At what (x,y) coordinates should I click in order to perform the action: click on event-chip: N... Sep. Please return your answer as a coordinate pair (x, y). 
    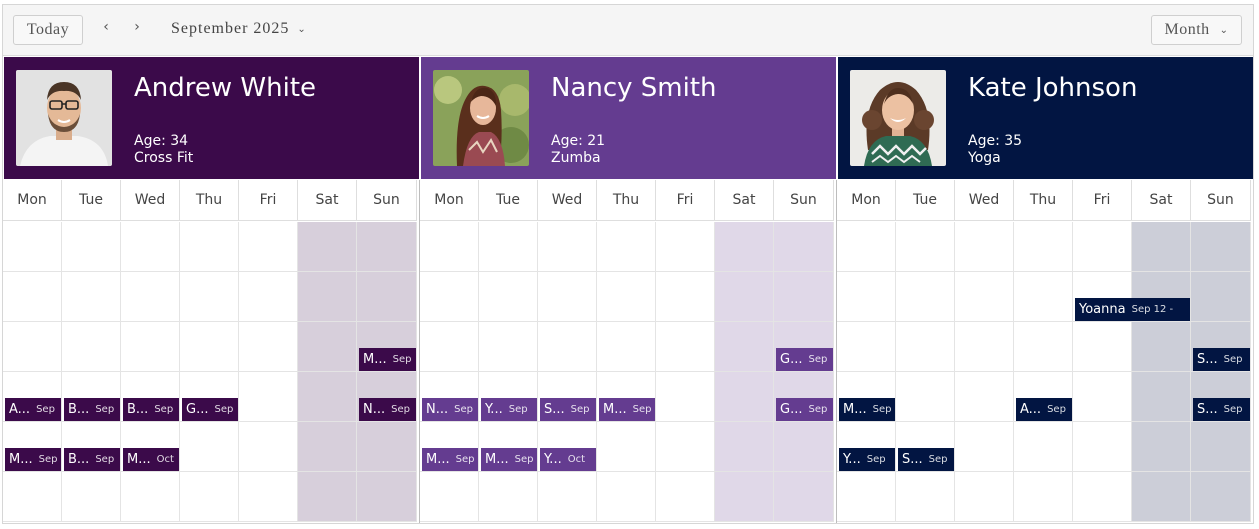
    Looking at the image, I should click on (387, 409).